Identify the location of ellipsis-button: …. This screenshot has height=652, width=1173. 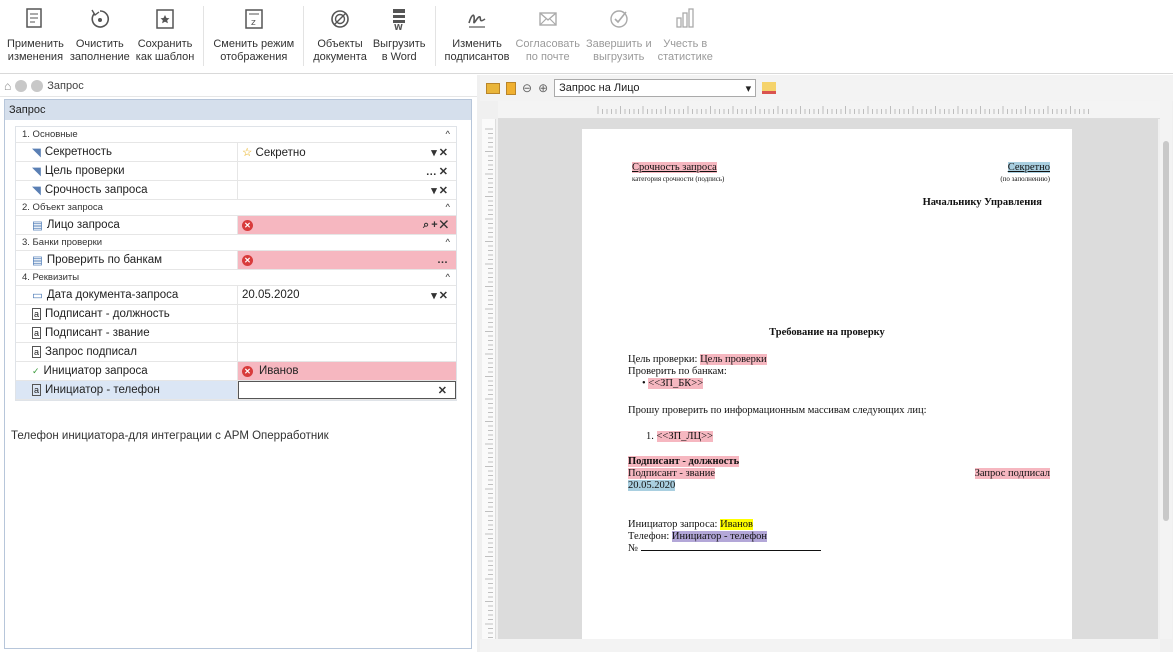
(443, 260).